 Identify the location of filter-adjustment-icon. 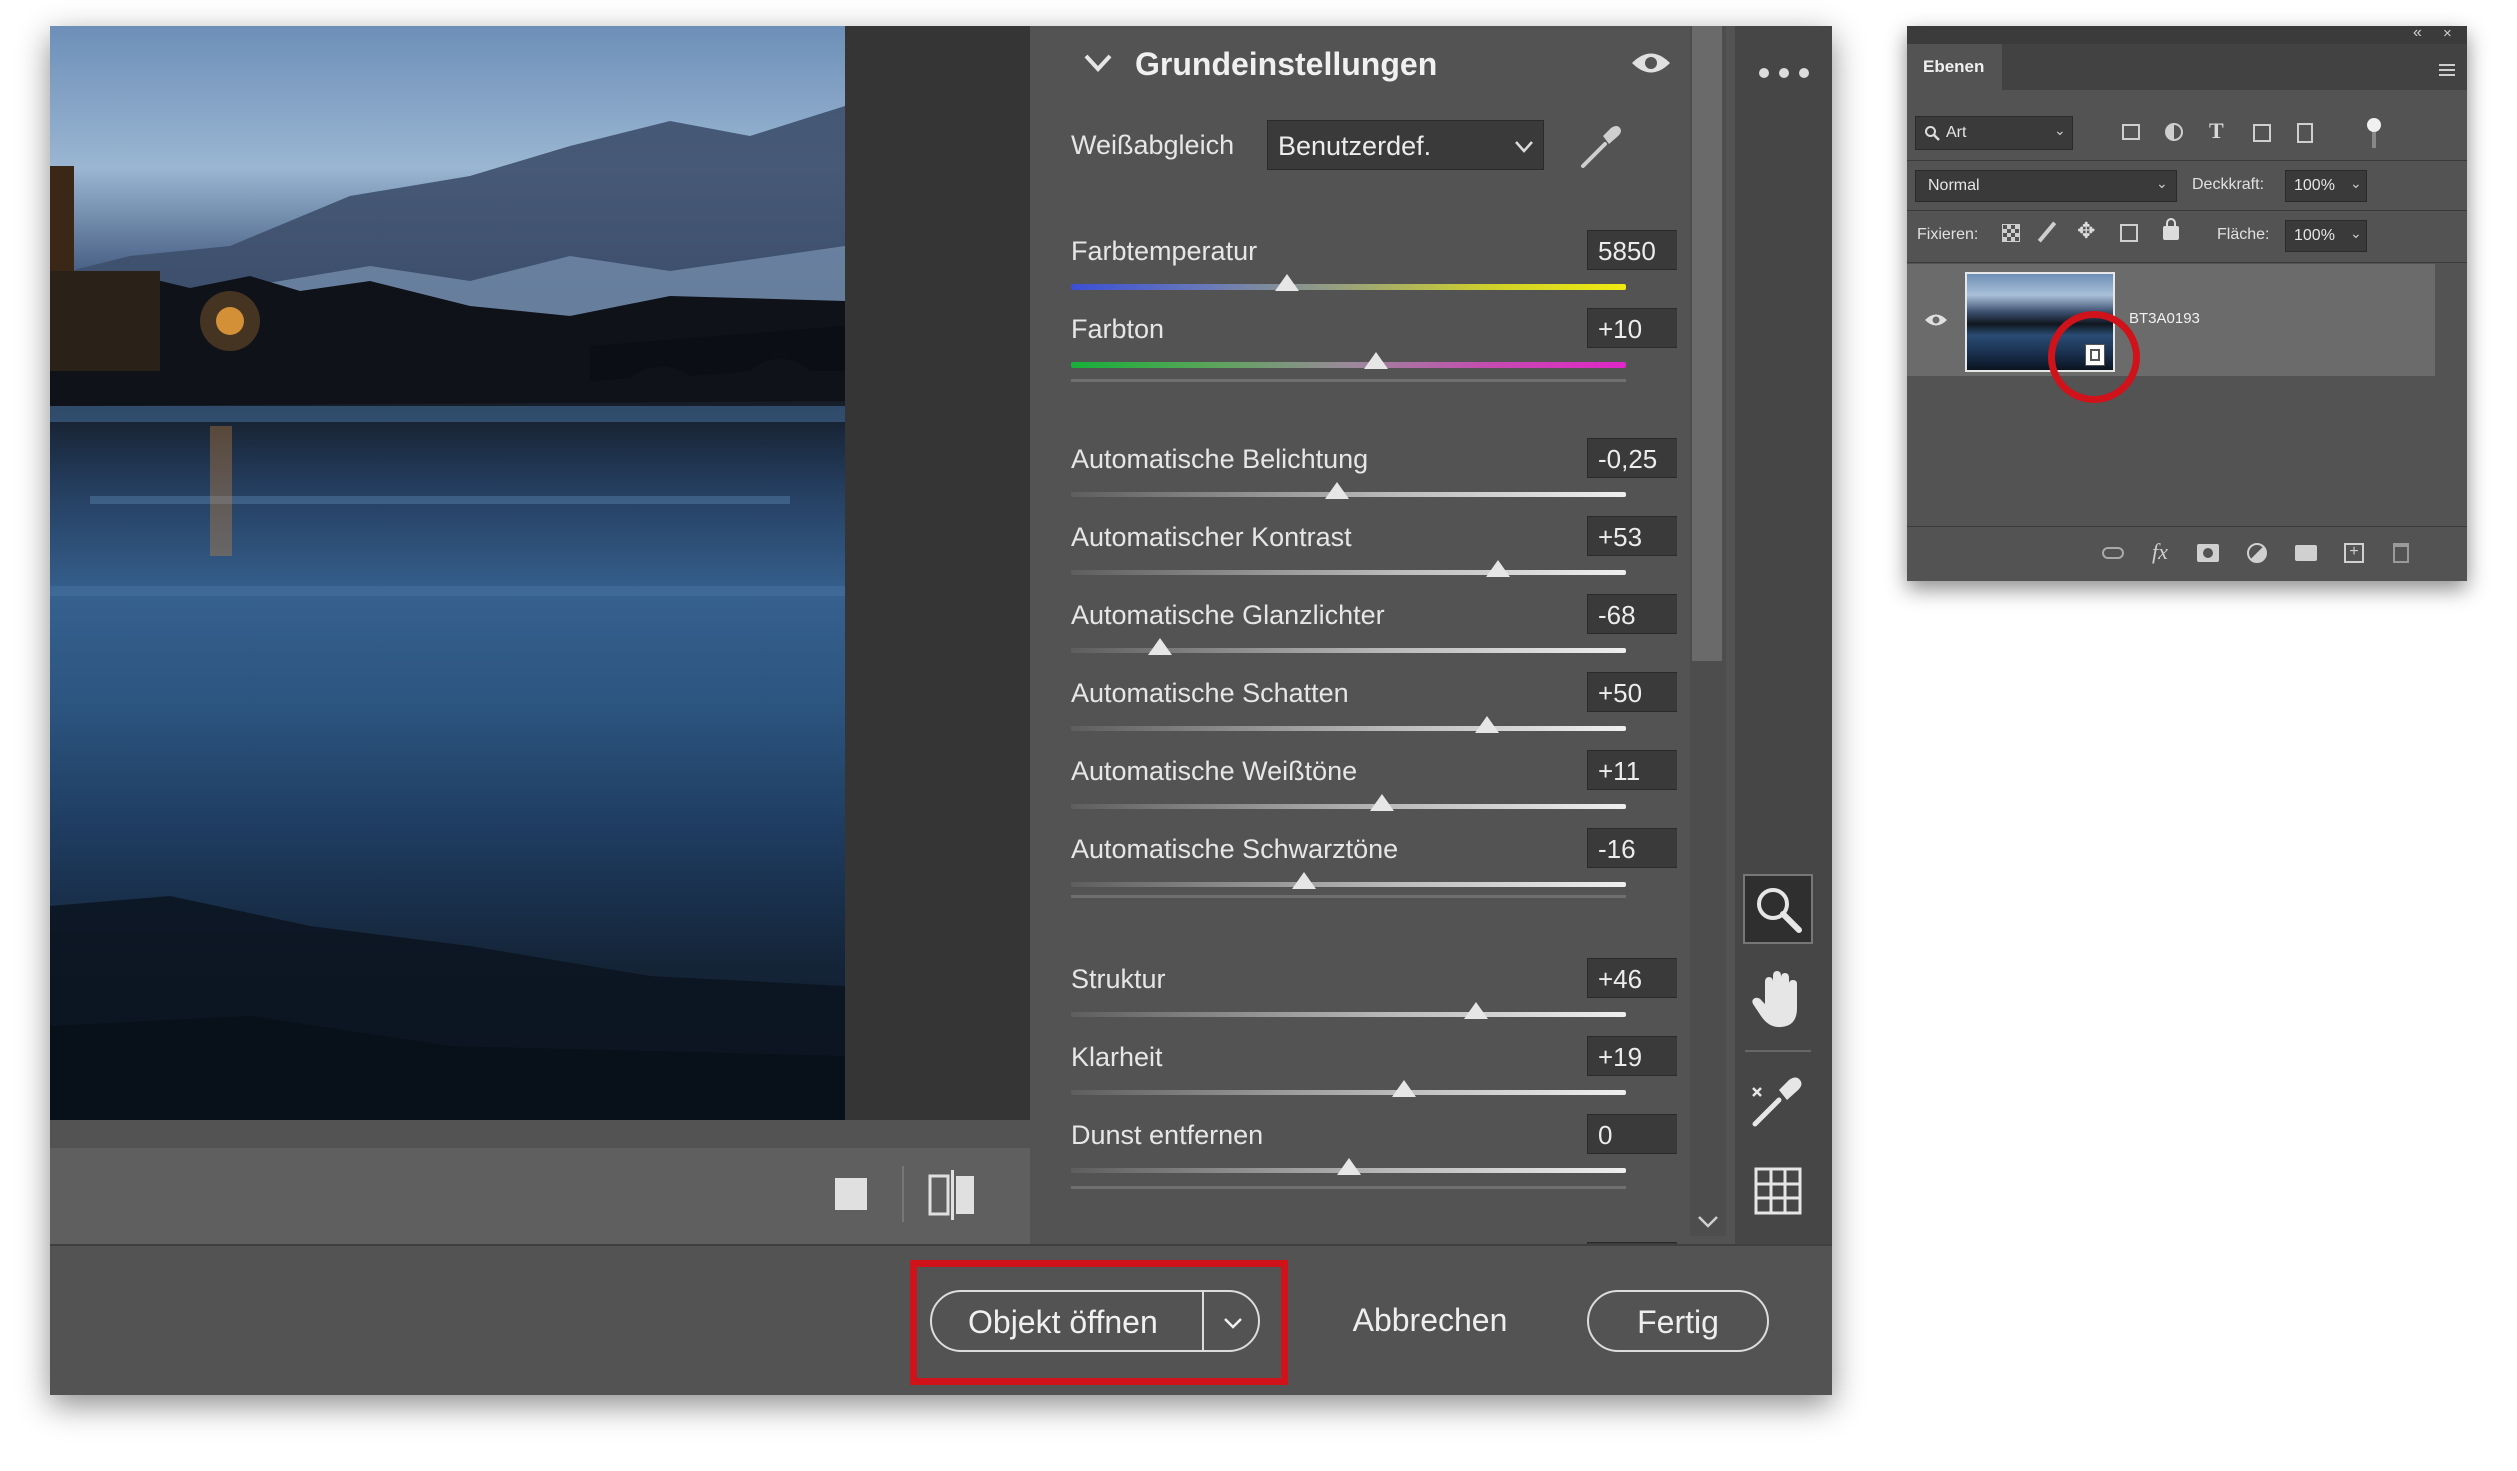
(2174, 132).